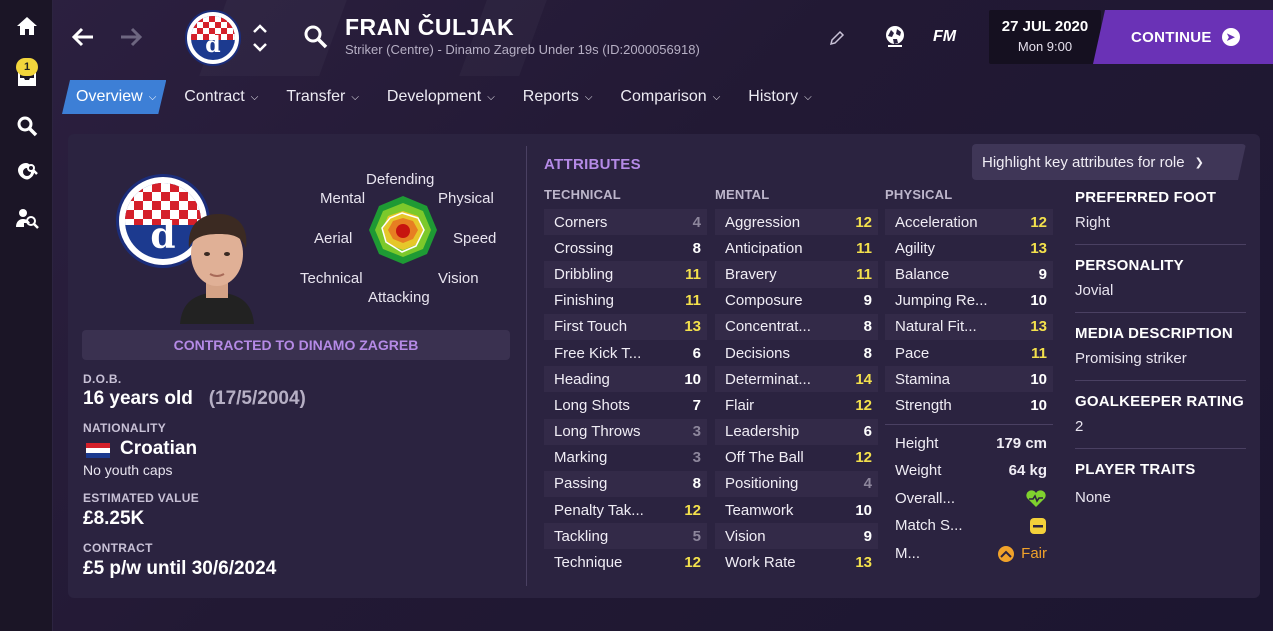 The image size is (1273, 631). Describe the element at coordinates (796, 326) in the screenshot. I see `attribute-row: Concentrat... 8` at that location.